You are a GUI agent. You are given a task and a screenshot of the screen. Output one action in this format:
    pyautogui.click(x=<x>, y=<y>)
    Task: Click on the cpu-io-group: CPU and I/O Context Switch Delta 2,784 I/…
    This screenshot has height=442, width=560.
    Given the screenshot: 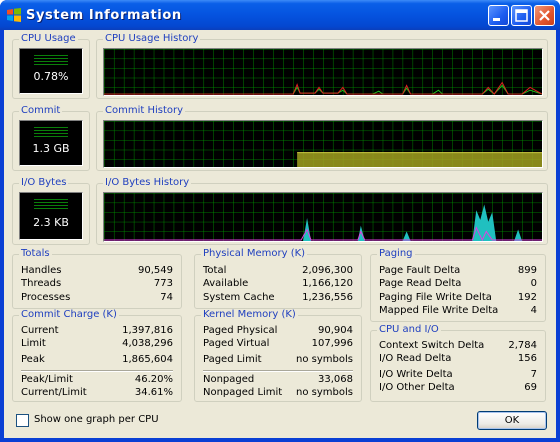 What is the action you would take?
    pyautogui.click(x=458, y=363)
    